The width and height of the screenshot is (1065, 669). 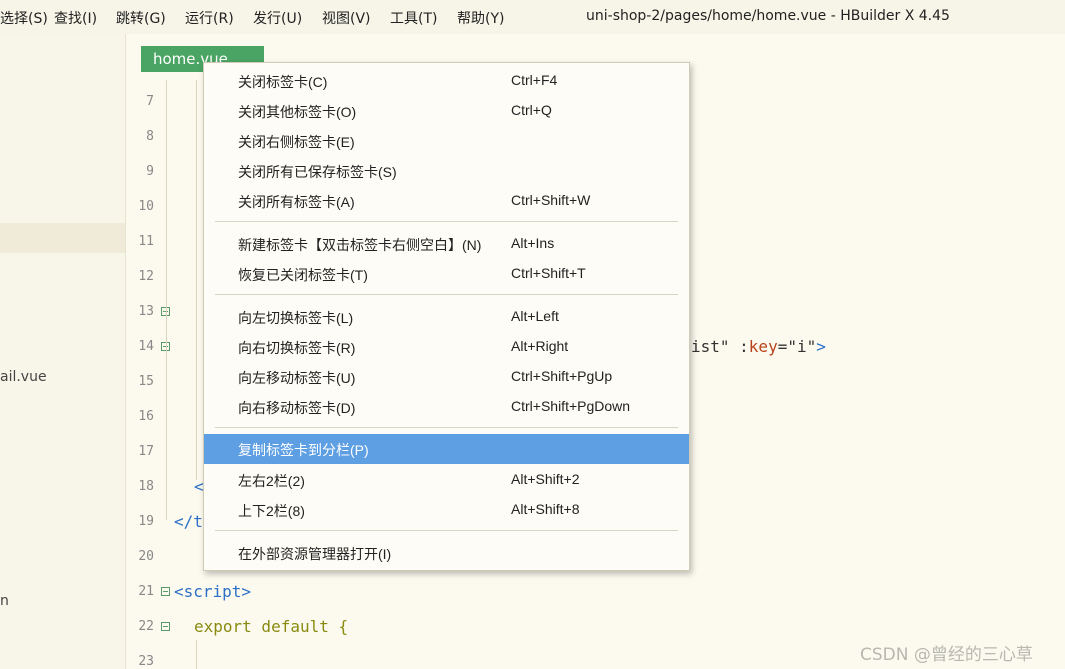 What do you see at coordinates (446, 141) in the screenshot?
I see `menu-item-close-right-tabs: 关闭右侧标签卡(E)` at bounding box center [446, 141].